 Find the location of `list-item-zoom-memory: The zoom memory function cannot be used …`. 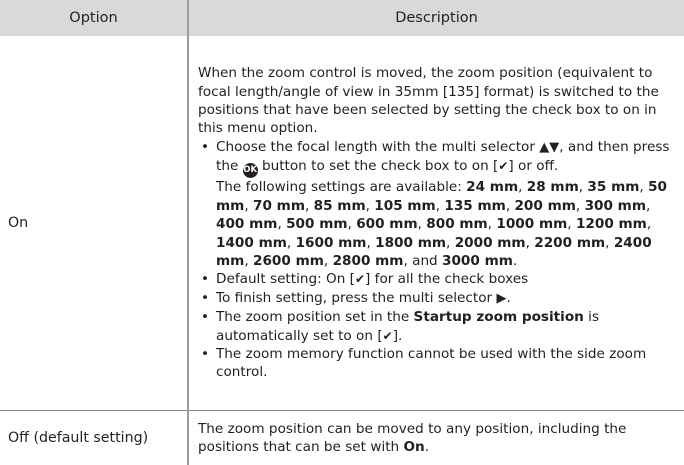

list-item-zoom-memory: The zoom memory function cannot be used … is located at coordinates (438, 363).